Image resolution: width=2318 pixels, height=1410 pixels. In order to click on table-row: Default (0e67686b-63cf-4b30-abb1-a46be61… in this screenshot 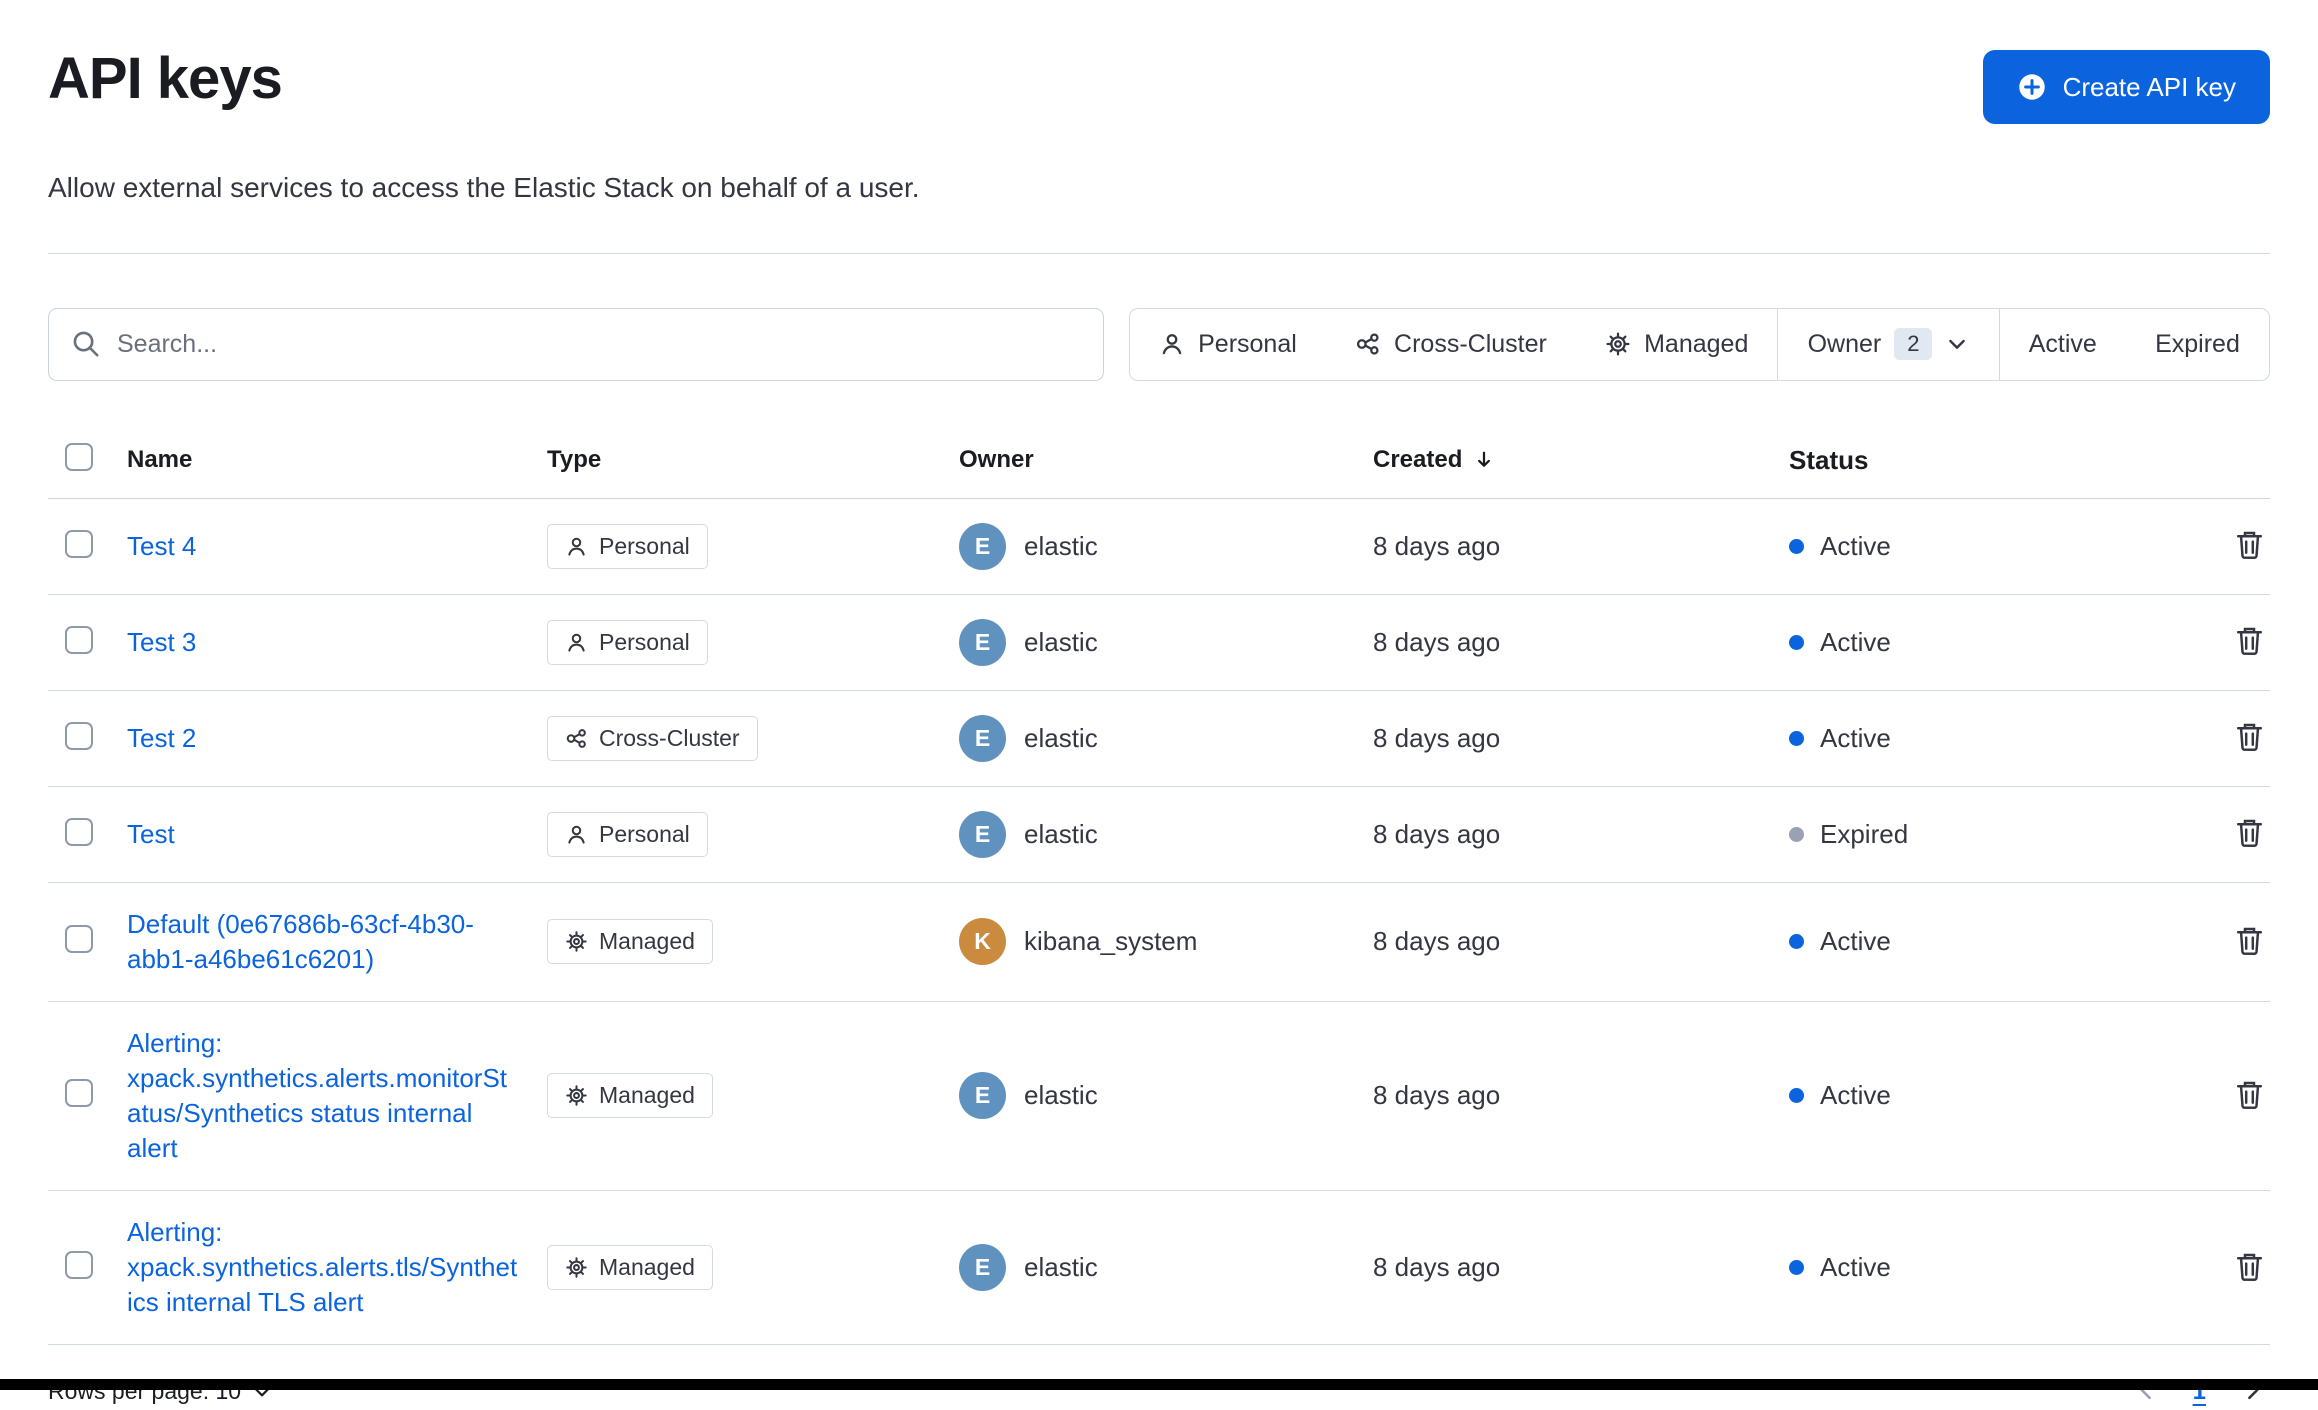, I will do `click(1159, 942)`.